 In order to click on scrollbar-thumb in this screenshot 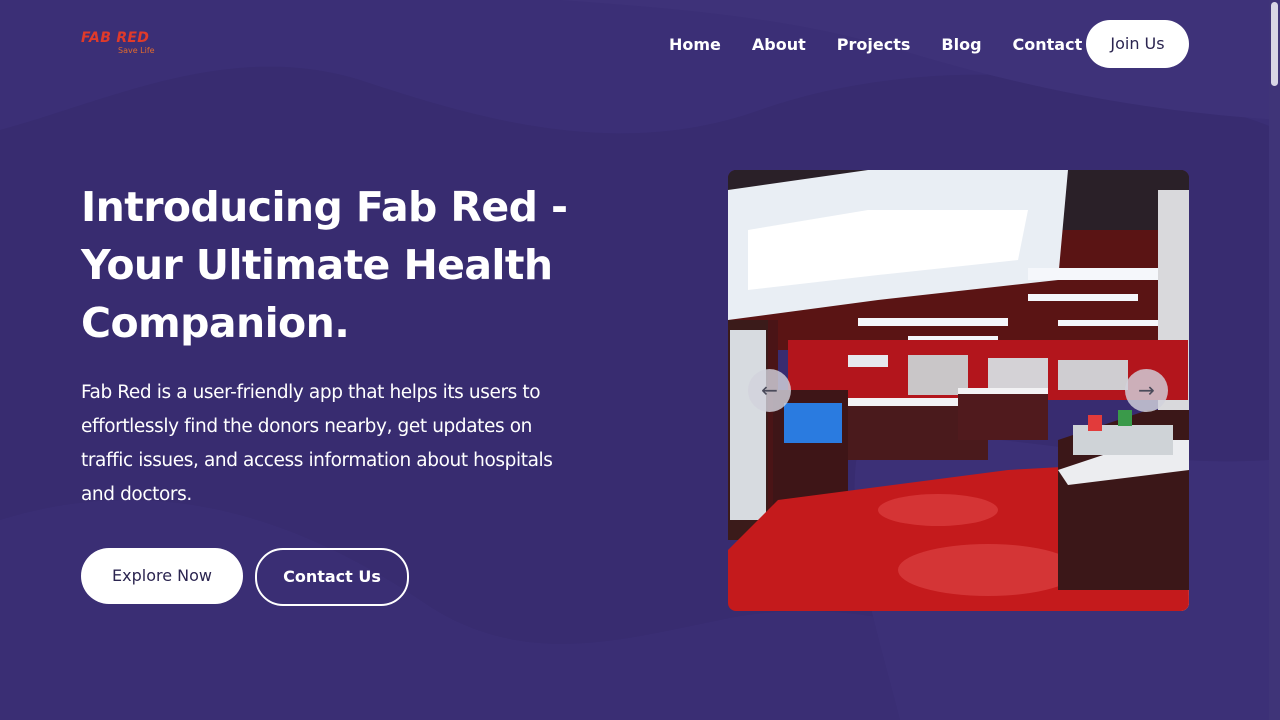, I will do `click(1274, 44)`.